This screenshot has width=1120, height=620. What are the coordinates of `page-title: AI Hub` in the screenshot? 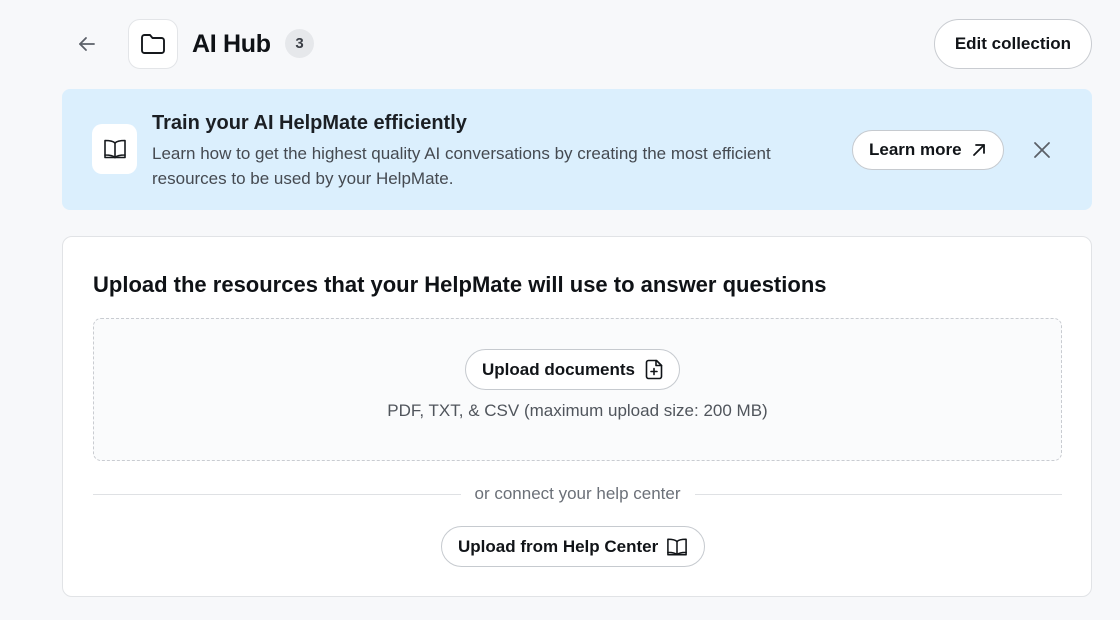 It's located at (231, 44).